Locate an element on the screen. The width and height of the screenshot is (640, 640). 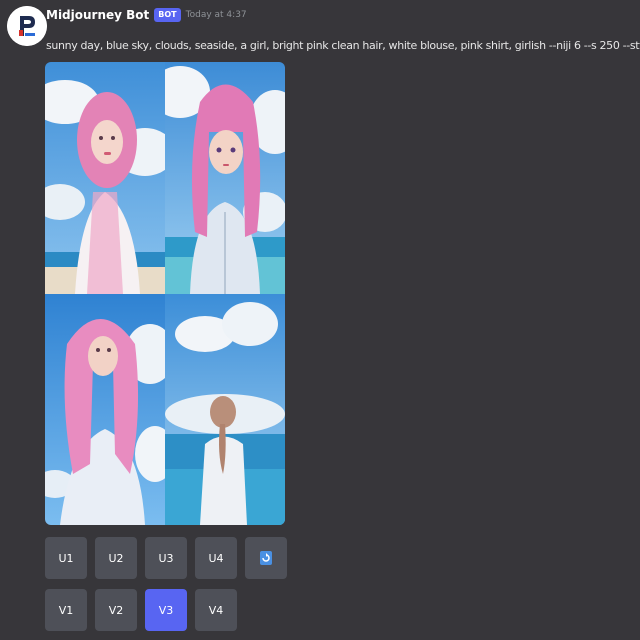
refresh-icon is located at coordinates (266, 558).